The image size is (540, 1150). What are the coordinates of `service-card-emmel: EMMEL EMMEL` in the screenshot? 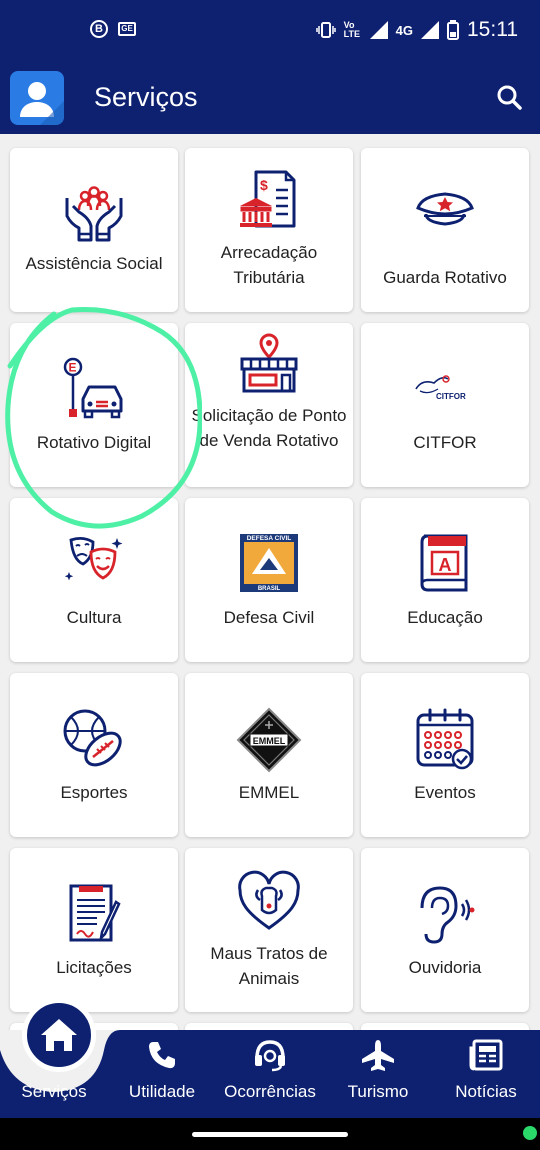 It's located at (269, 755).